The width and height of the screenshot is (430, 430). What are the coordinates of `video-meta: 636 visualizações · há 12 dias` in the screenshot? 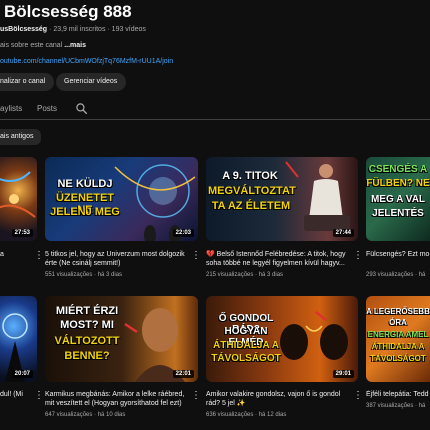 It's located at (246, 415).